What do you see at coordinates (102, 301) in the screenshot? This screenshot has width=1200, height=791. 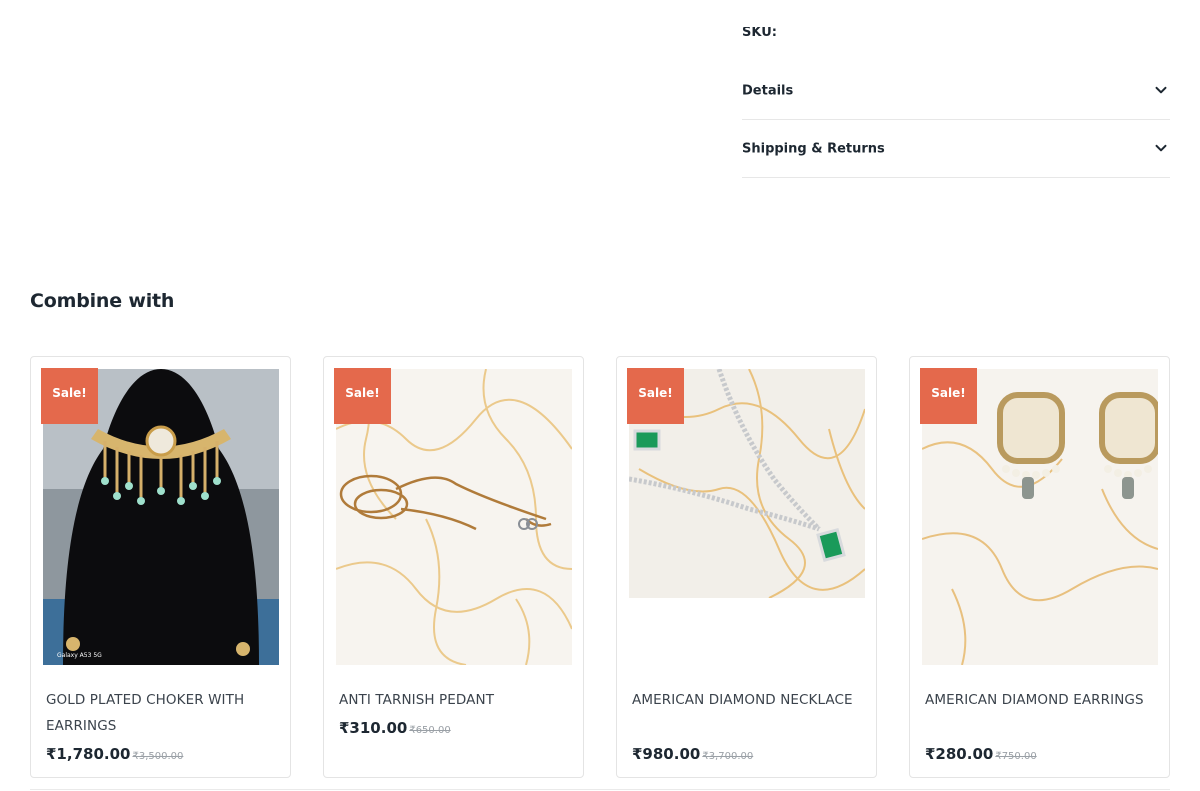 I see `section-title: Combine with` at bounding box center [102, 301].